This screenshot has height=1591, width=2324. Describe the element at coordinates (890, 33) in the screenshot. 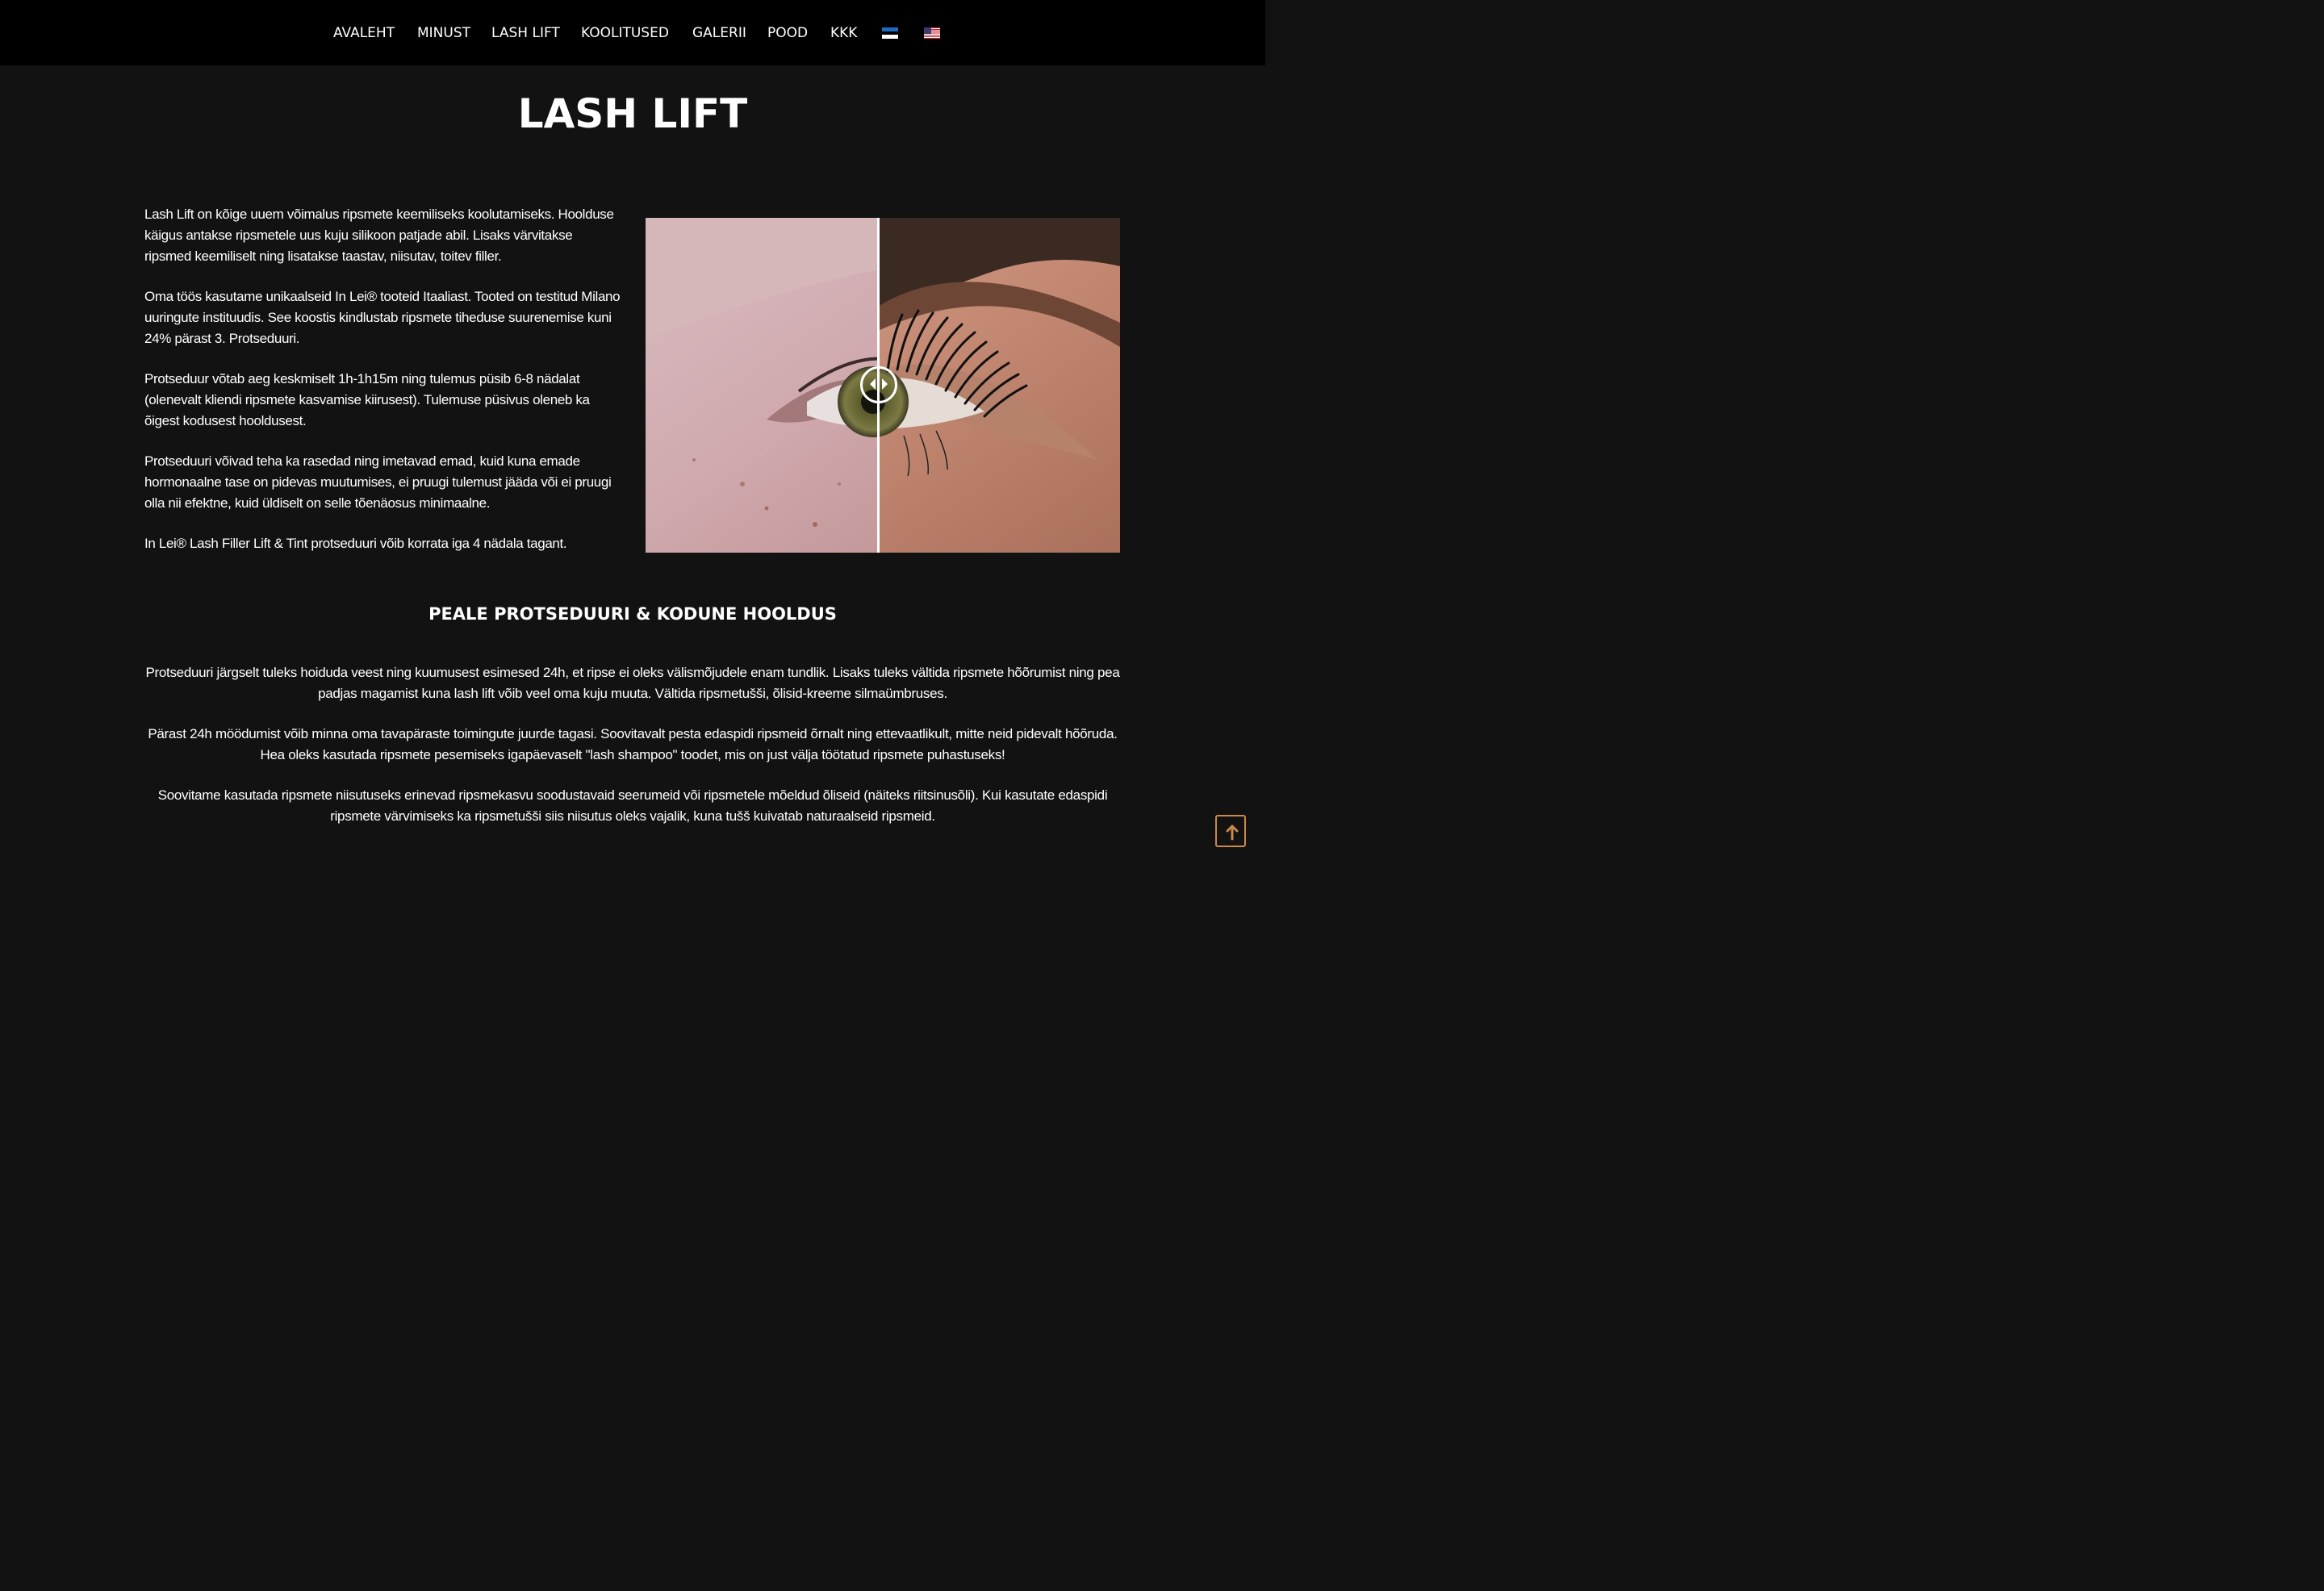

I see `estonian-flag-icon` at that location.